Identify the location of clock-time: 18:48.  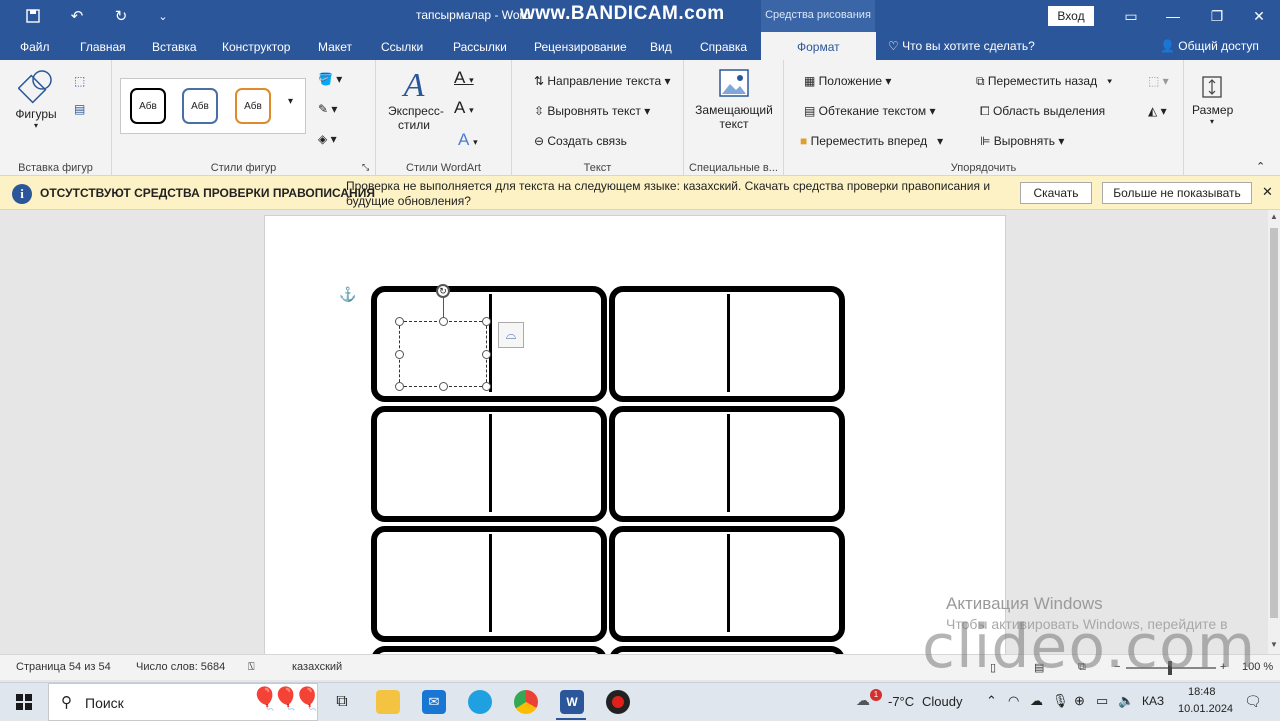
(1202, 692).